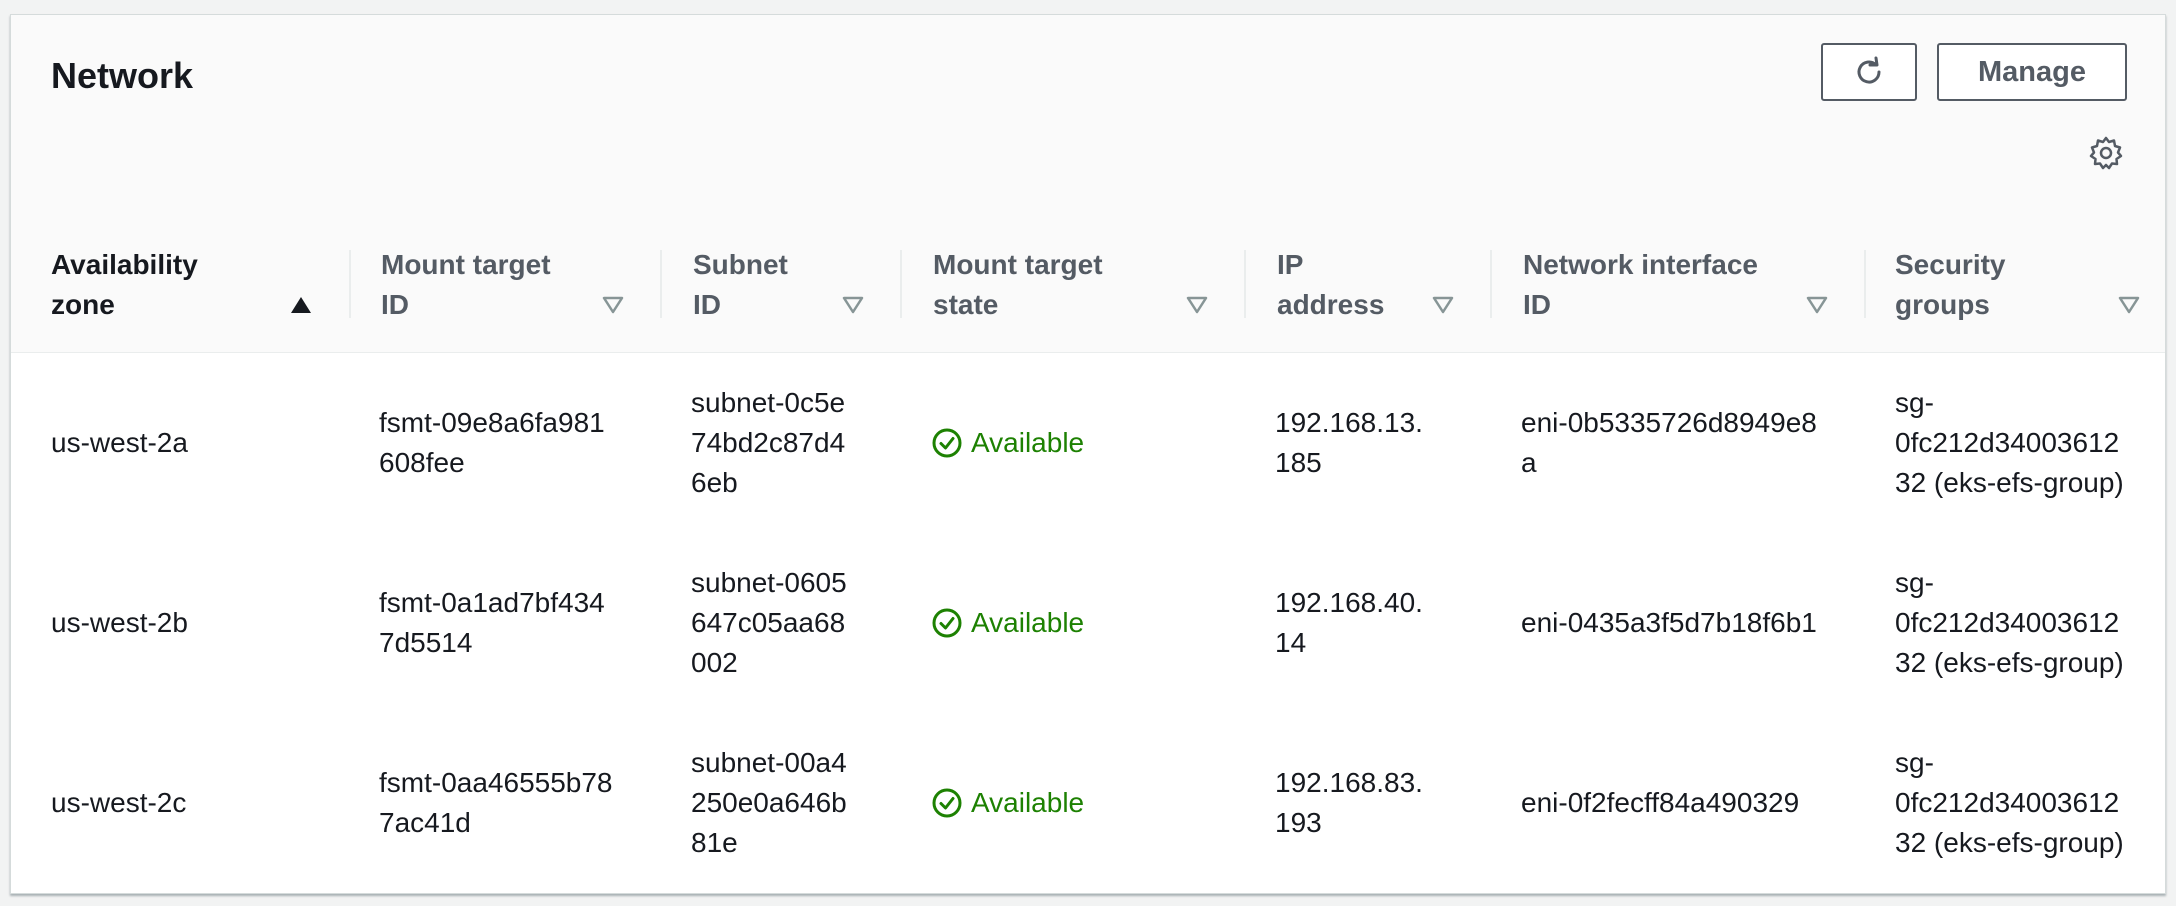 Image resolution: width=2176 pixels, height=906 pixels. What do you see at coordinates (1349, 442) in the screenshot?
I see `cell-ip-address: 192.168.13.185` at bounding box center [1349, 442].